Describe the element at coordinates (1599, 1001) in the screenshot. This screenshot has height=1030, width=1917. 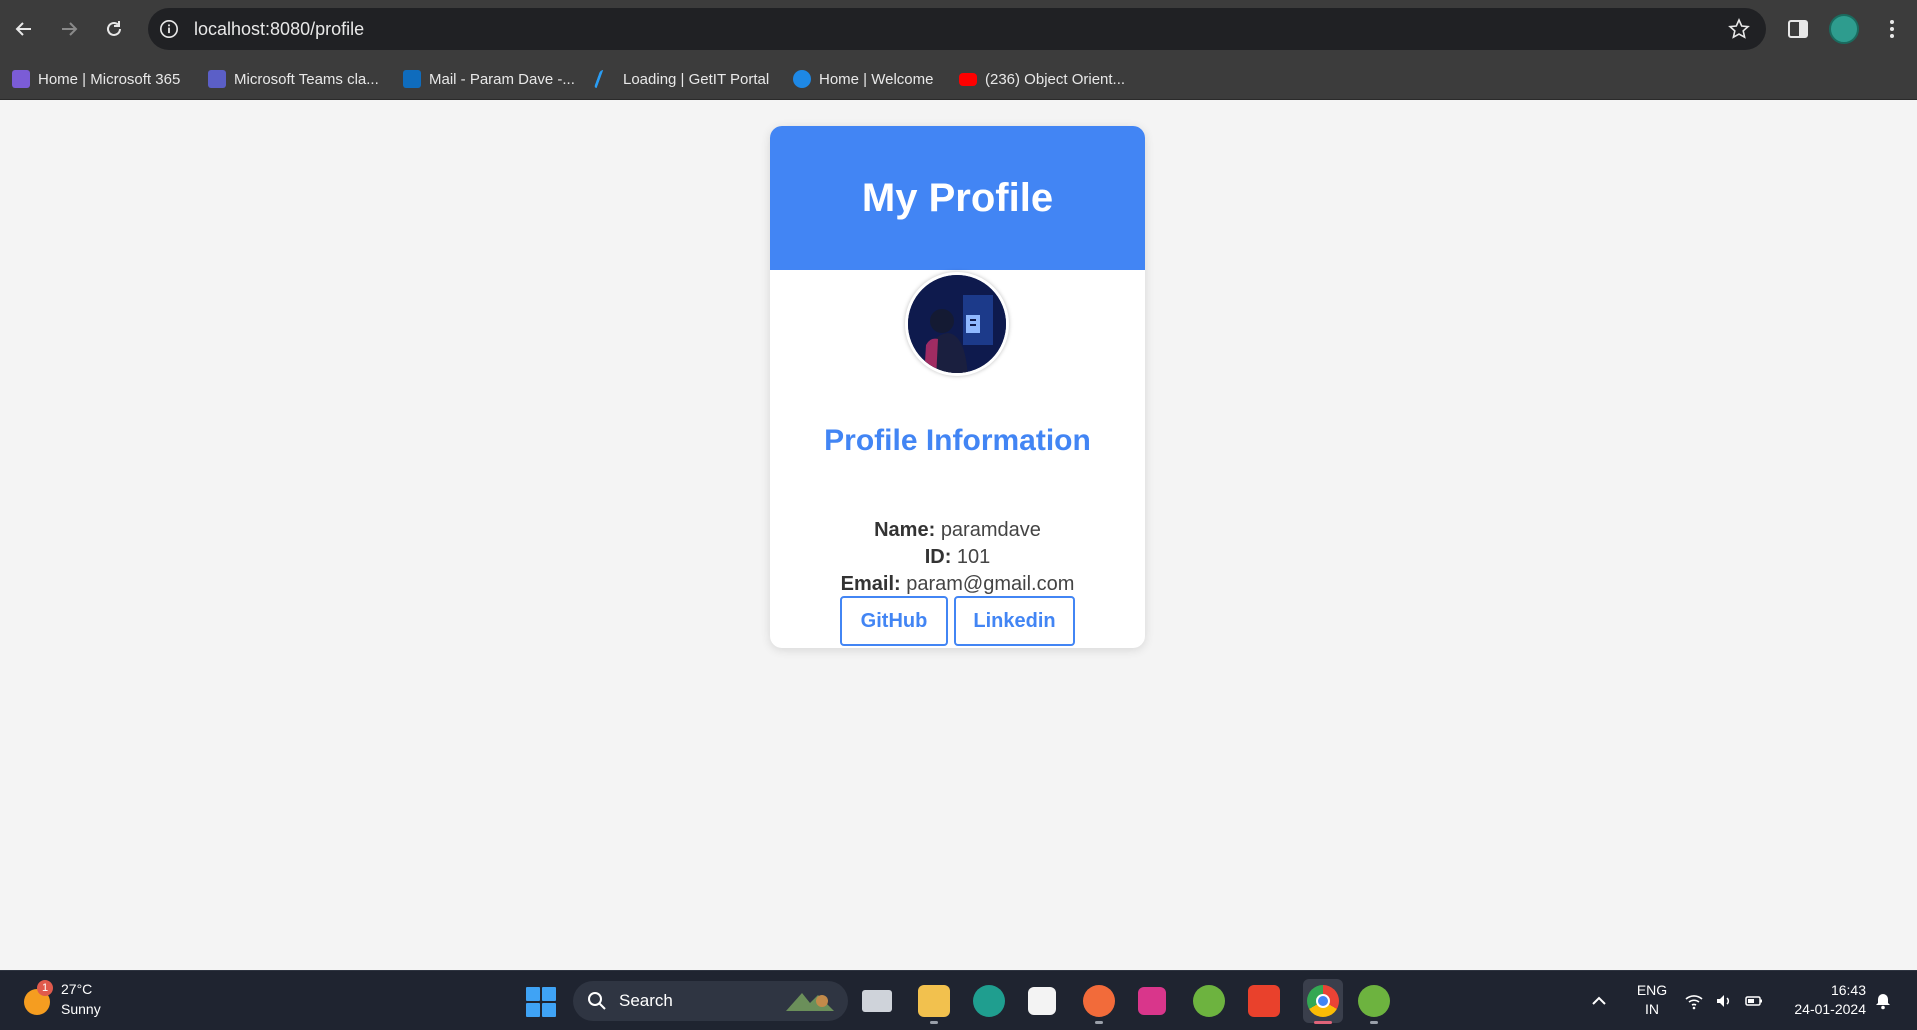
I see `chevron-up-icon` at that location.